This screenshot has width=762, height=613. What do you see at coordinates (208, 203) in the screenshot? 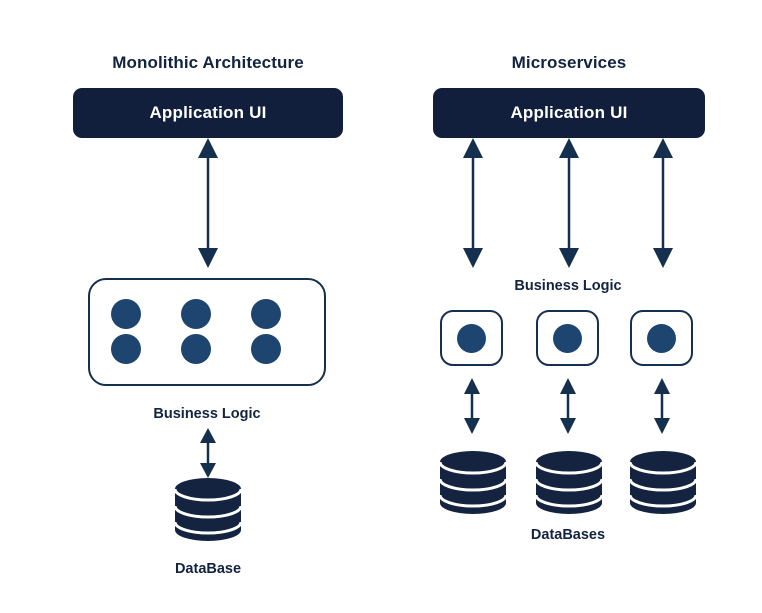
I see `monolith-ui-logic-arrow` at bounding box center [208, 203].